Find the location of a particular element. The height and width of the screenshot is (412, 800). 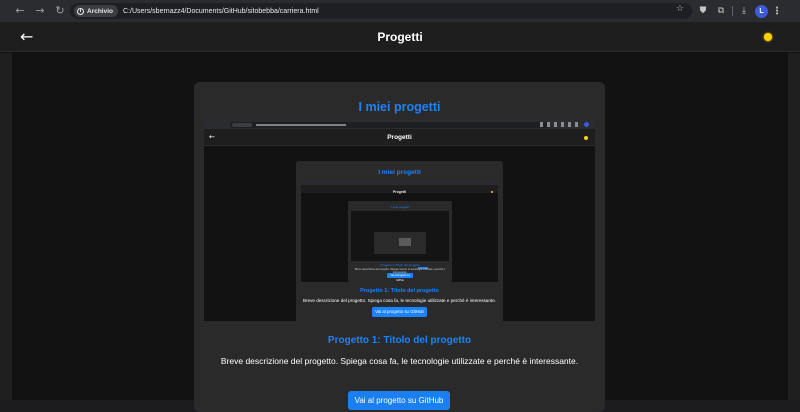

screenshot-card: I miei progetti Progetti I miei progetti is located at coordinates (399, 241).